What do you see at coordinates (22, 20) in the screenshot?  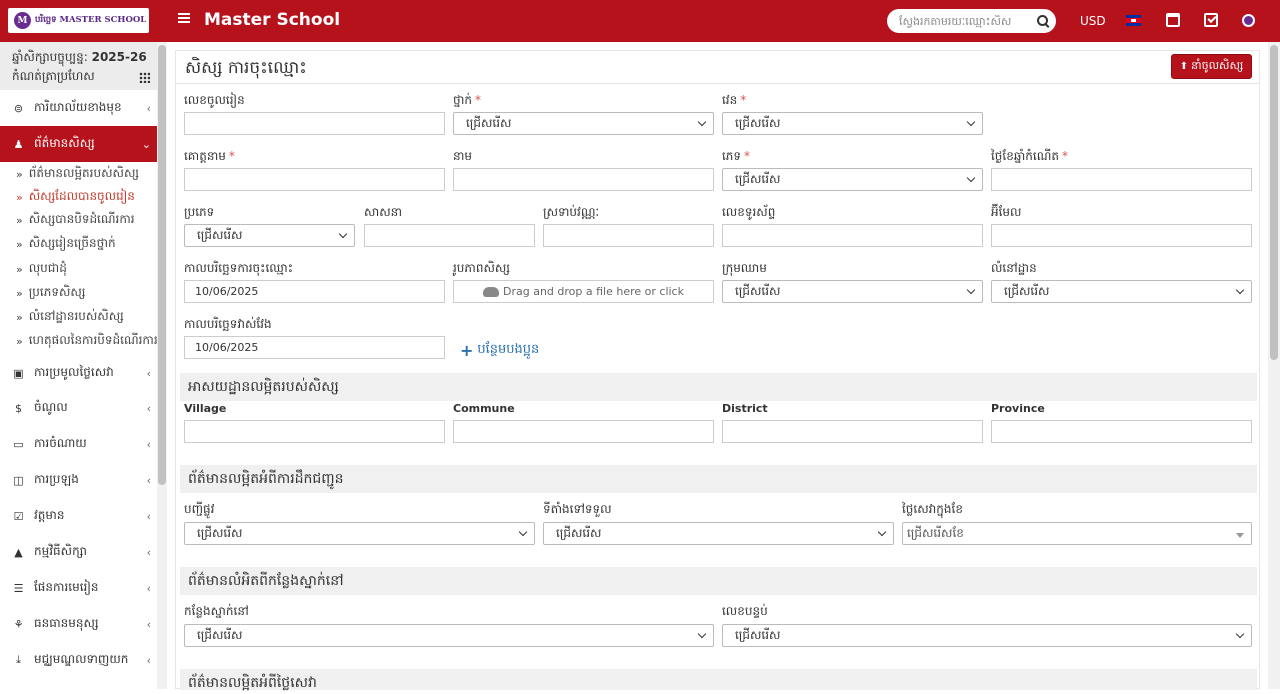 I see `logo-mark: M` at bounding box center [22, 20].